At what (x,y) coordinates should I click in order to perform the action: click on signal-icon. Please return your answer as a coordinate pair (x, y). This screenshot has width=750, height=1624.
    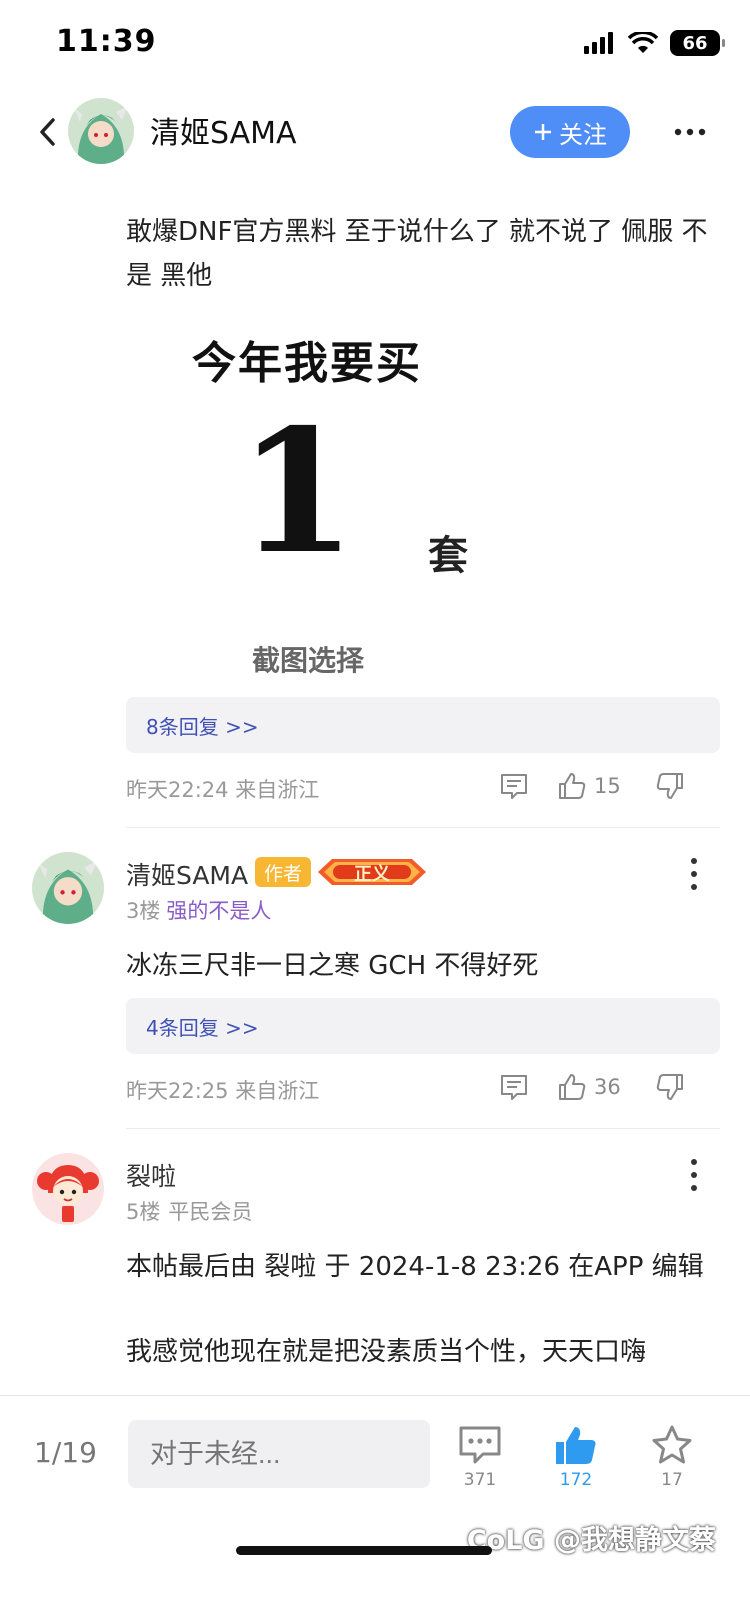
    Looking at the image, I should click on (598, 43).